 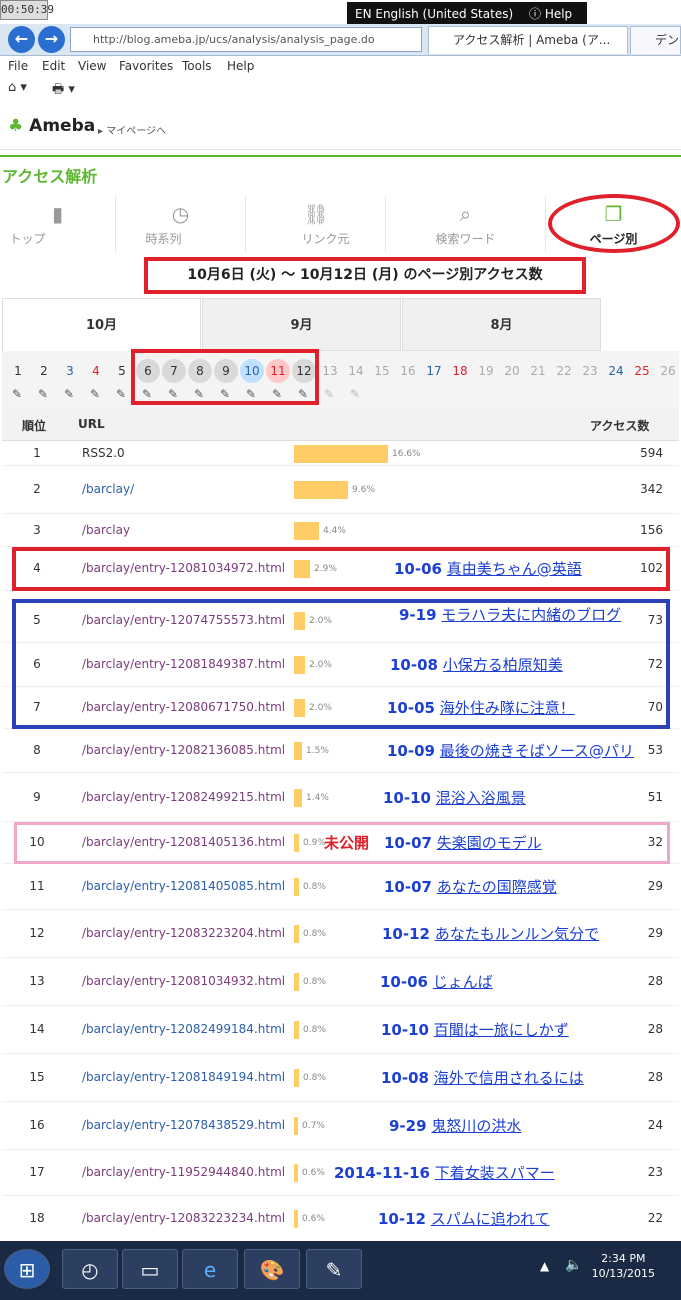 I want to click on internet-explorer-icon: e, so click(x=210, y=1269).